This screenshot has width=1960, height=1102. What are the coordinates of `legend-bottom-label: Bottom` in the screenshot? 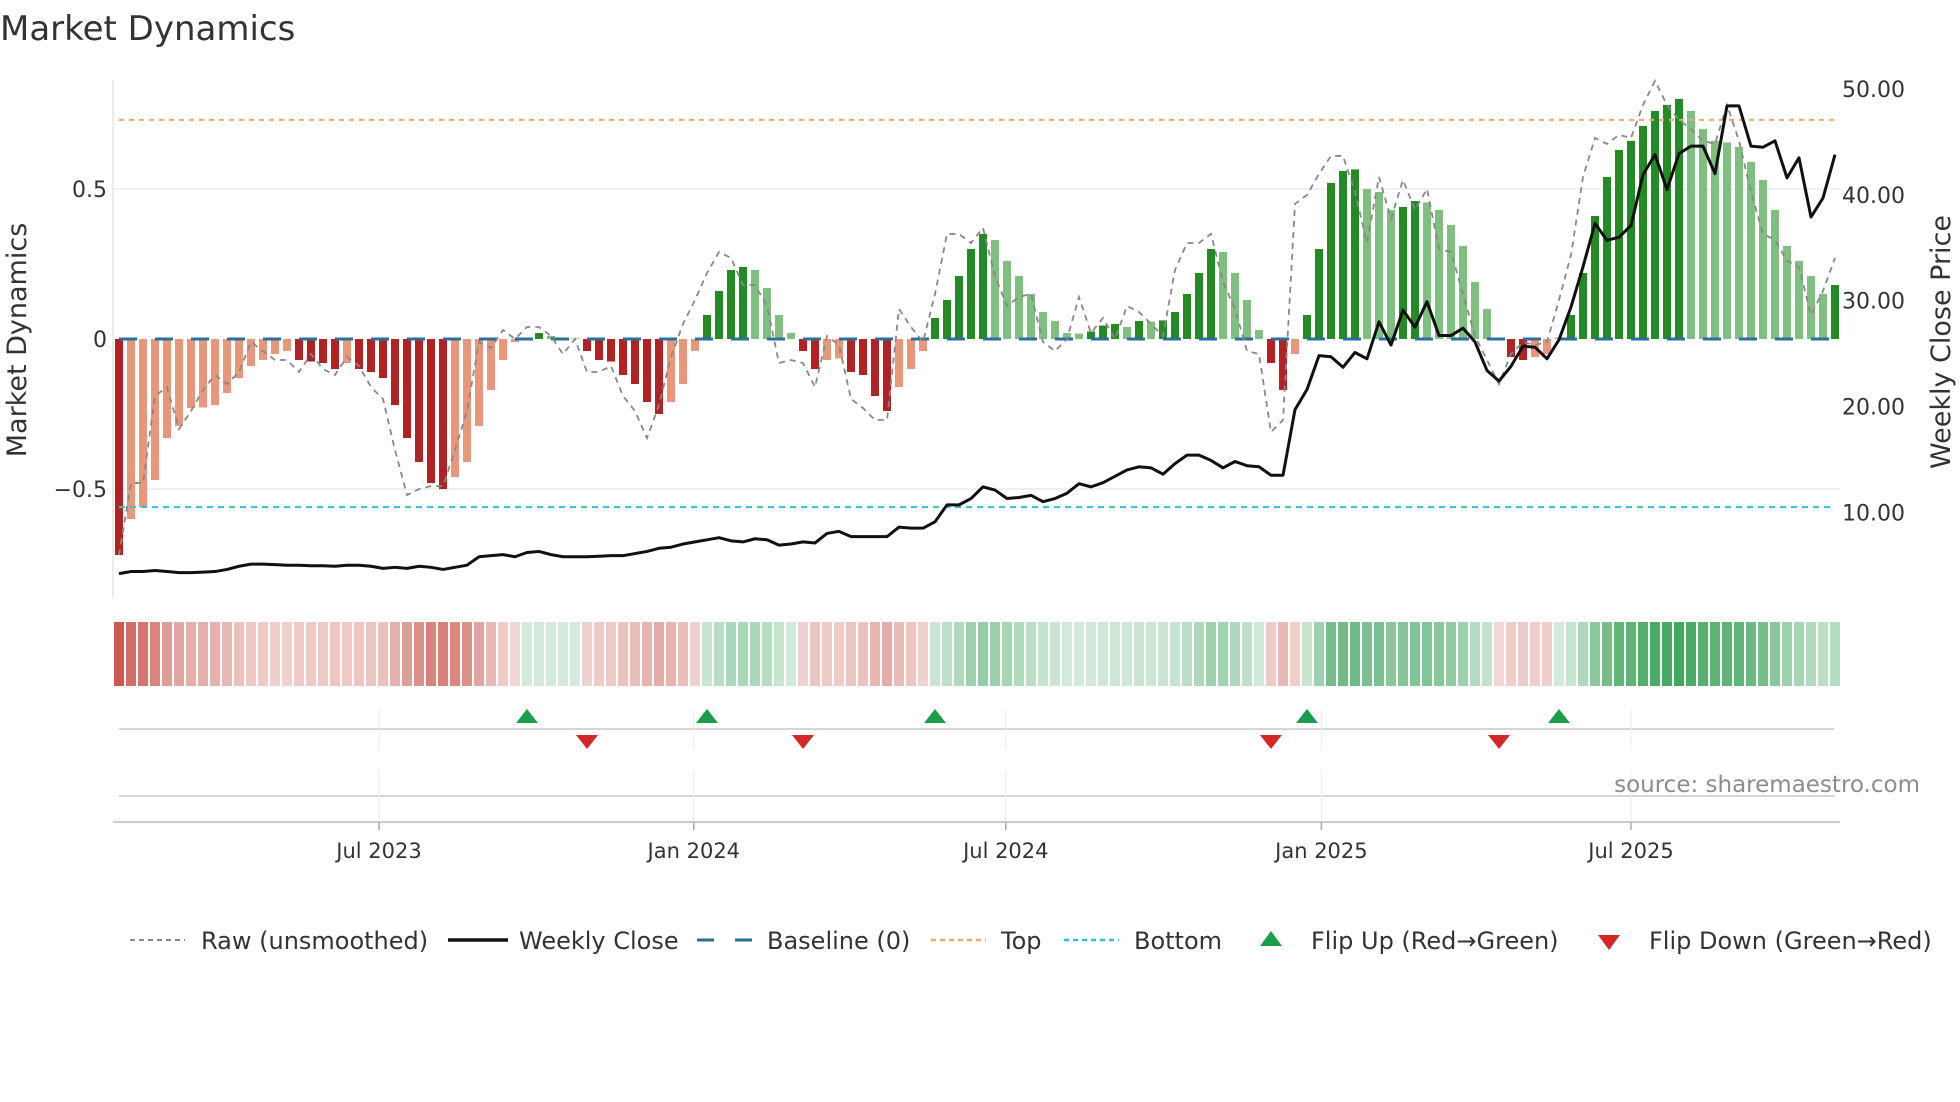 It's located at (1178, 941).